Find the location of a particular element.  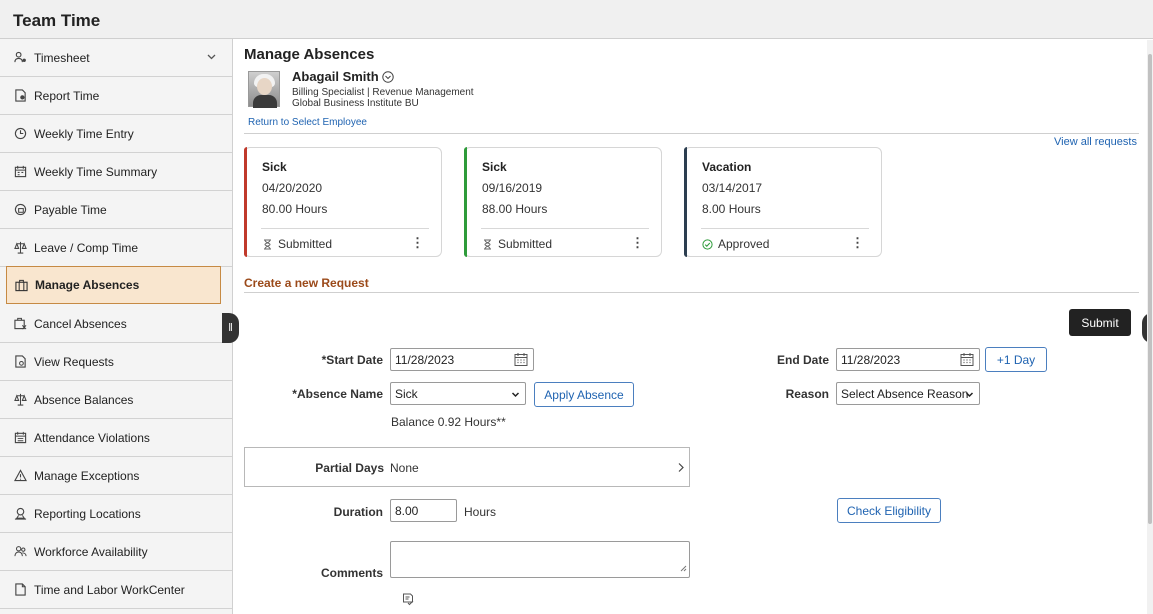

absence-name-label: *Absence Name is located at coordinates (337, 394).